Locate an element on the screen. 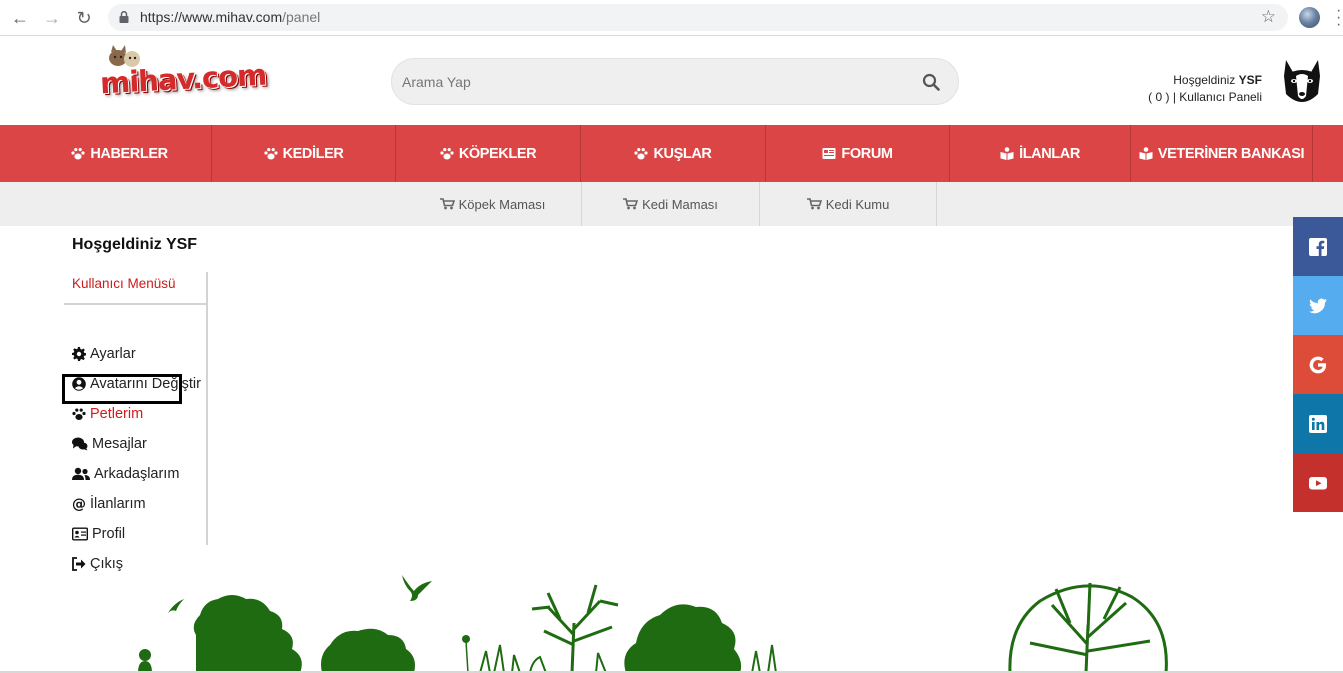  lock-icon is located at coordinates (124, 17).